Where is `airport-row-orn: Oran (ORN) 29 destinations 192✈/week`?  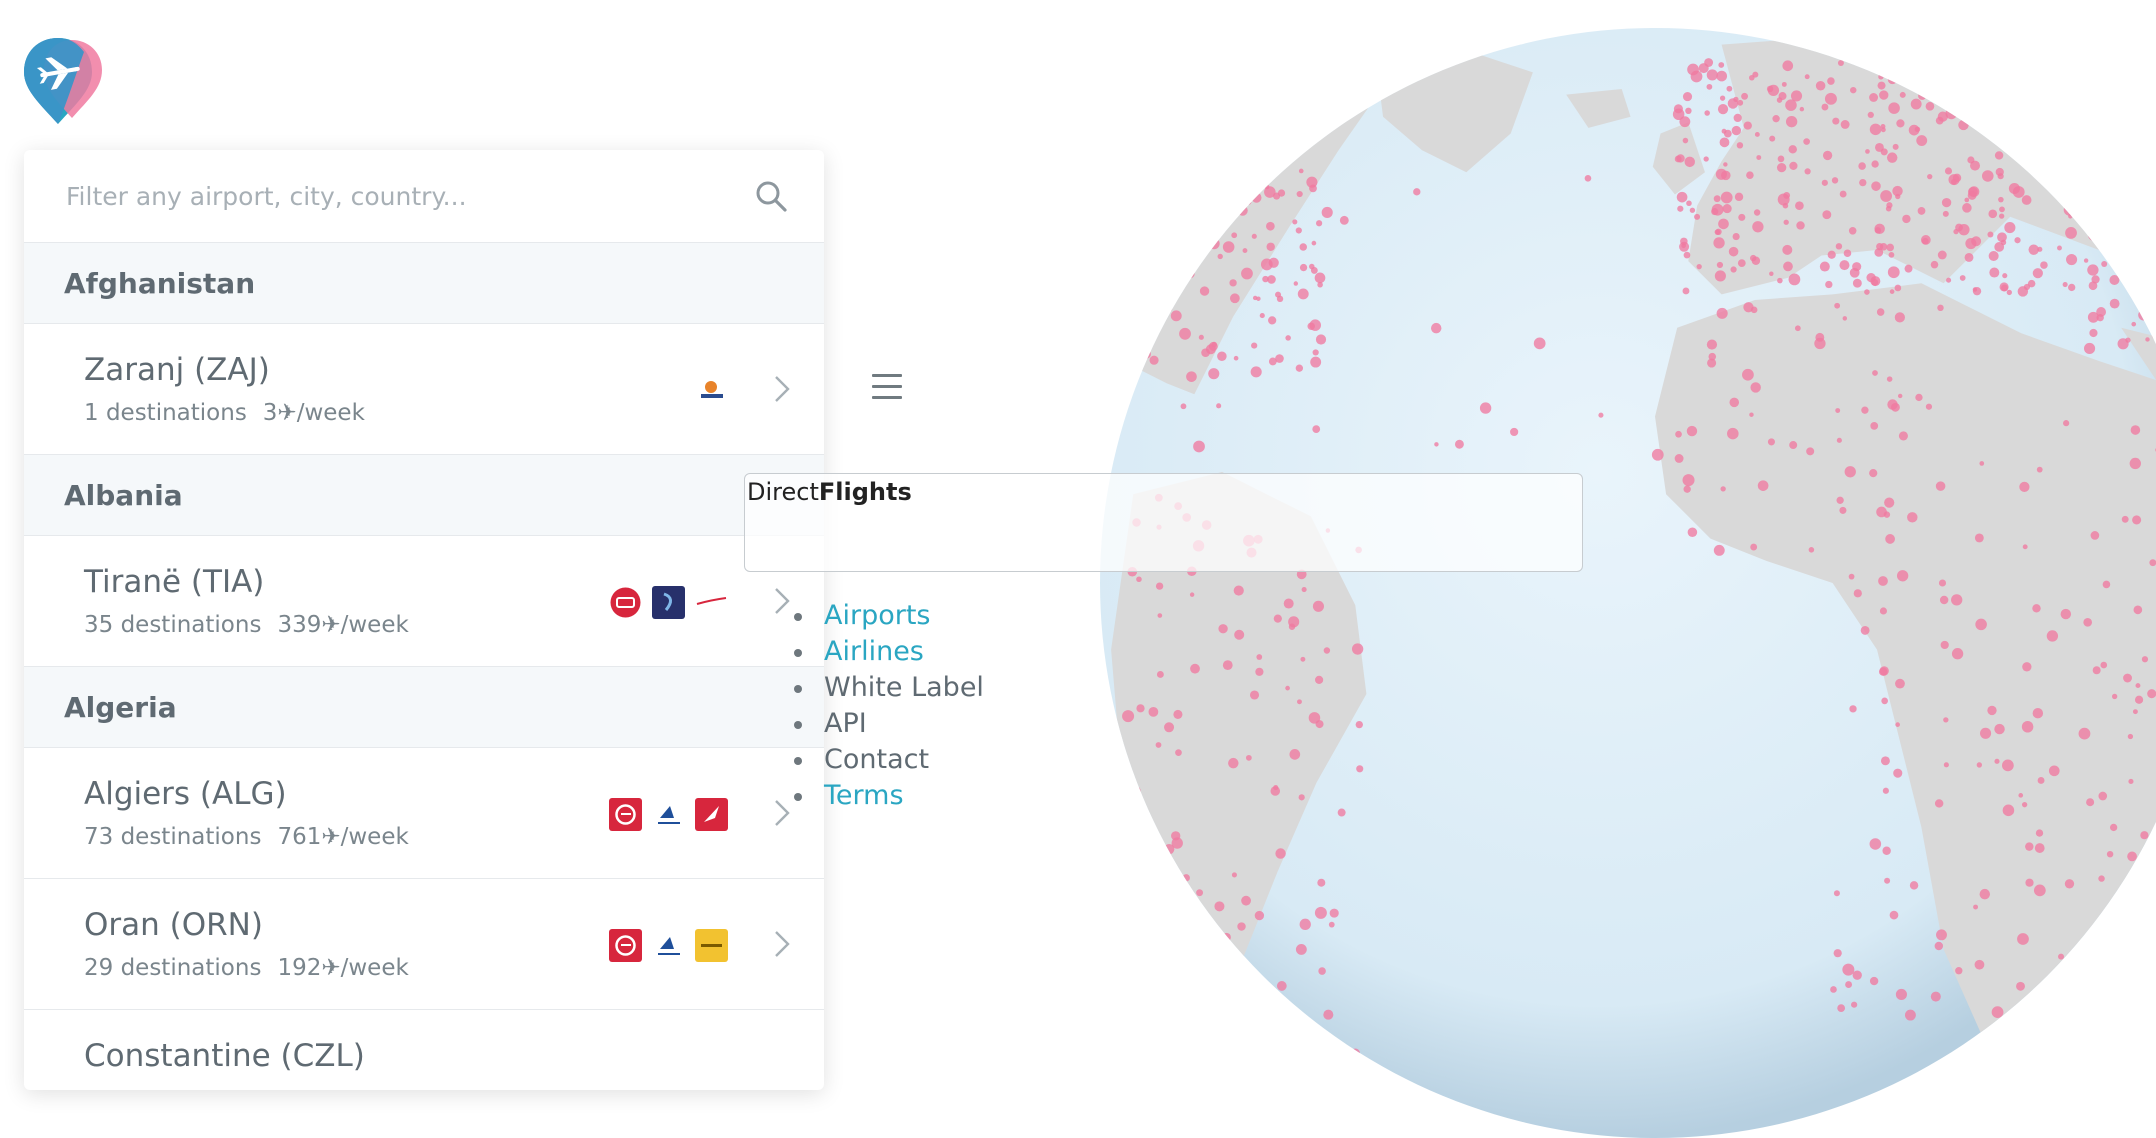 airport-row-orn: Oran (ORN) 29 destinations 192✈/week is located at coordinates (424, 944).